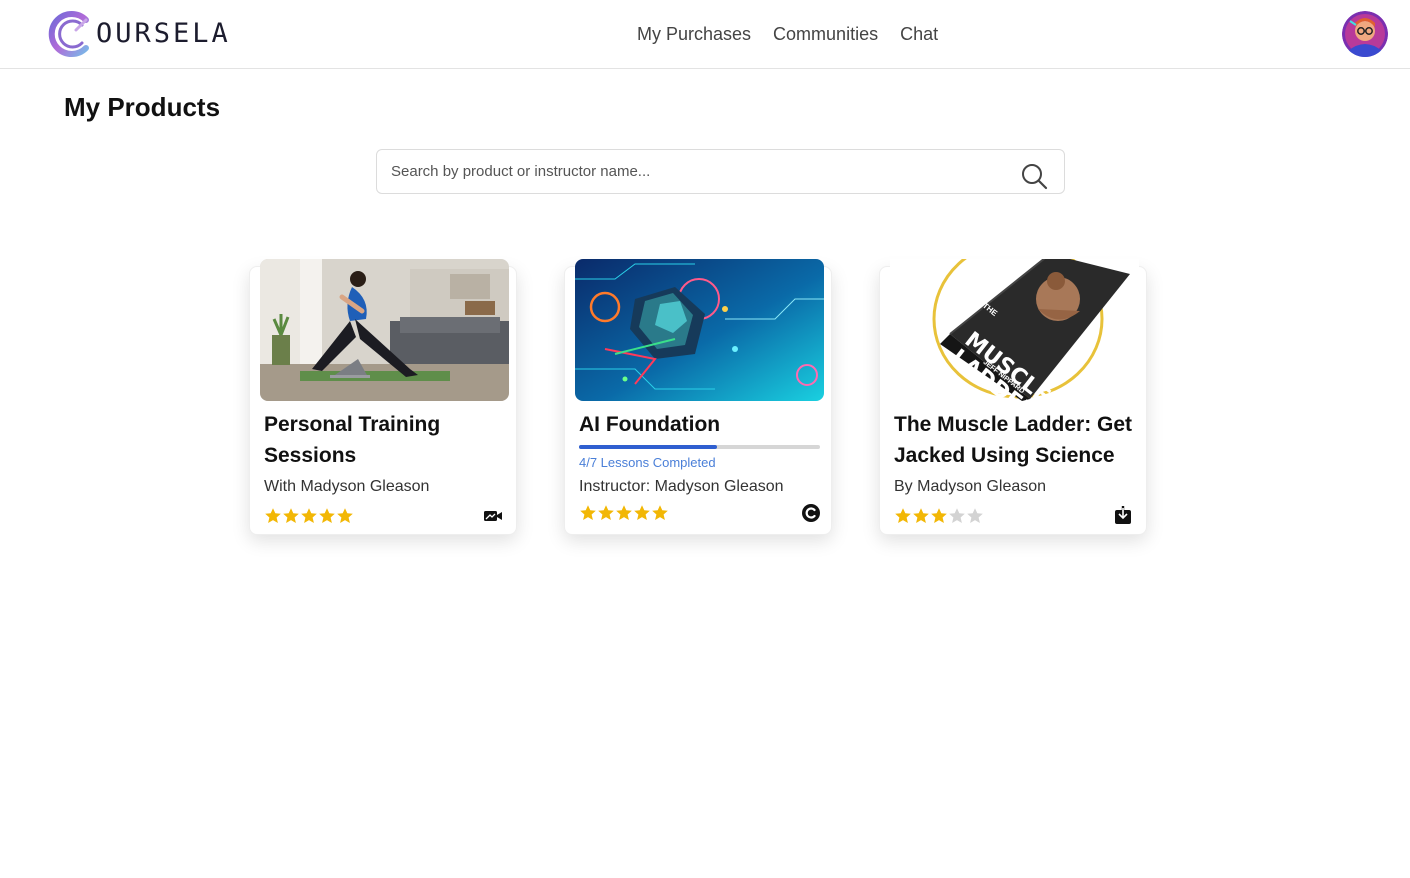  What do you see at coordinates (825, 34) in the screenshot?
I see `nav-communities: Communities` at bounding box center [825, 34].